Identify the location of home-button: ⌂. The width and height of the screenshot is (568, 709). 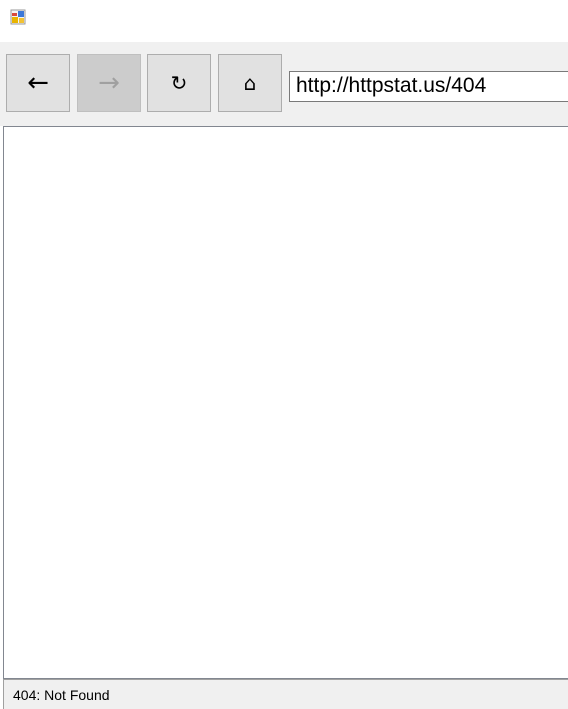
(250, 83).